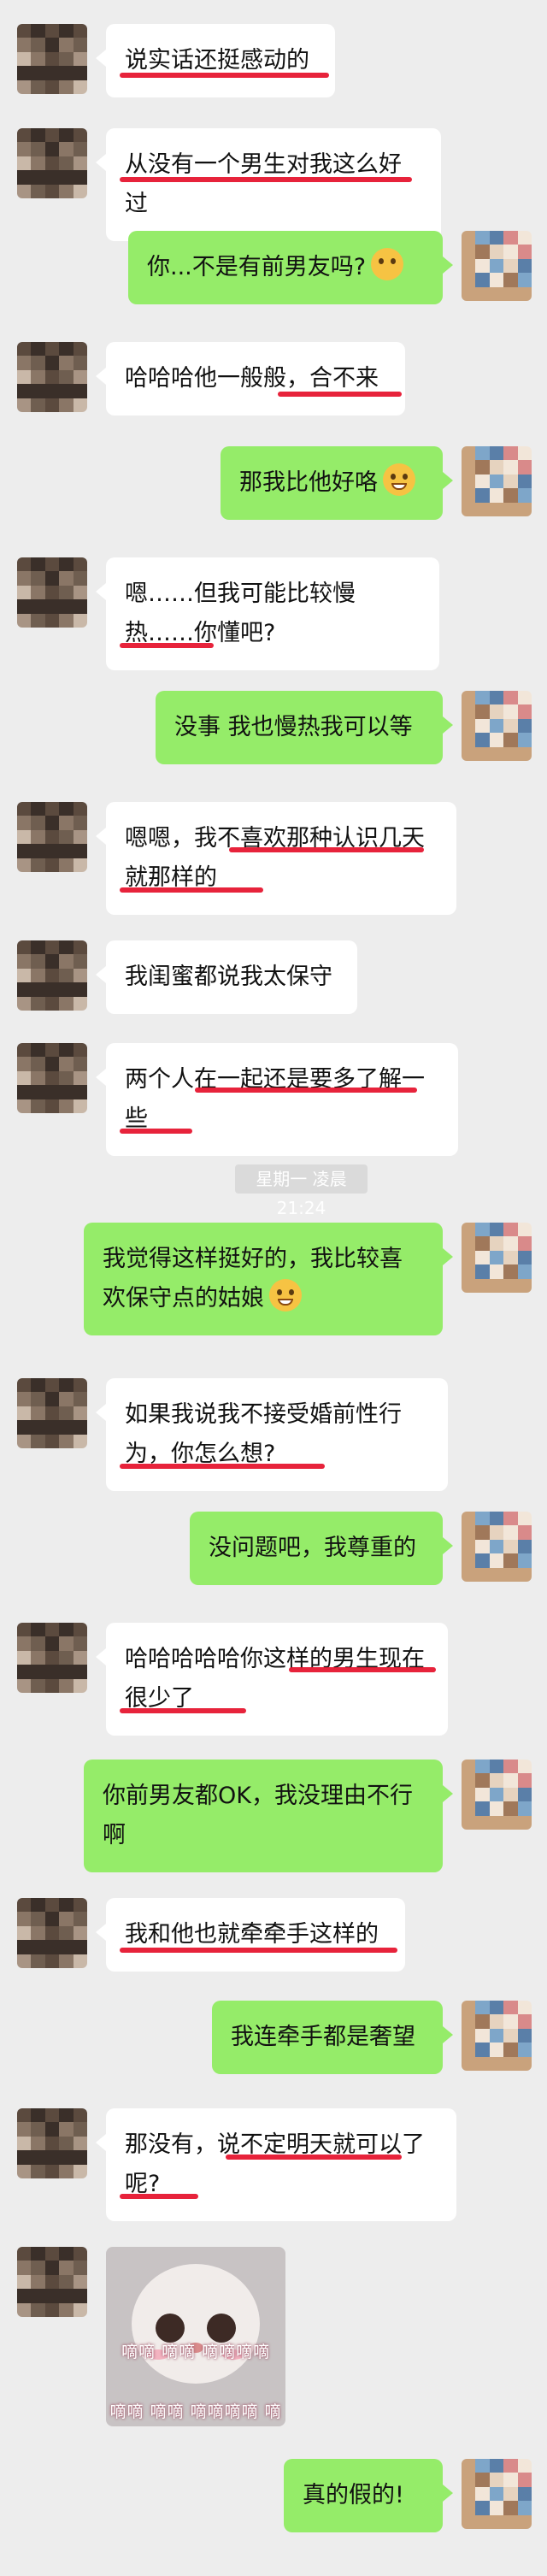 Image resolution: width=547 pixels, height=2576 pixels. I want to click on message-text: 那我比他好咯, so click(308, 482).